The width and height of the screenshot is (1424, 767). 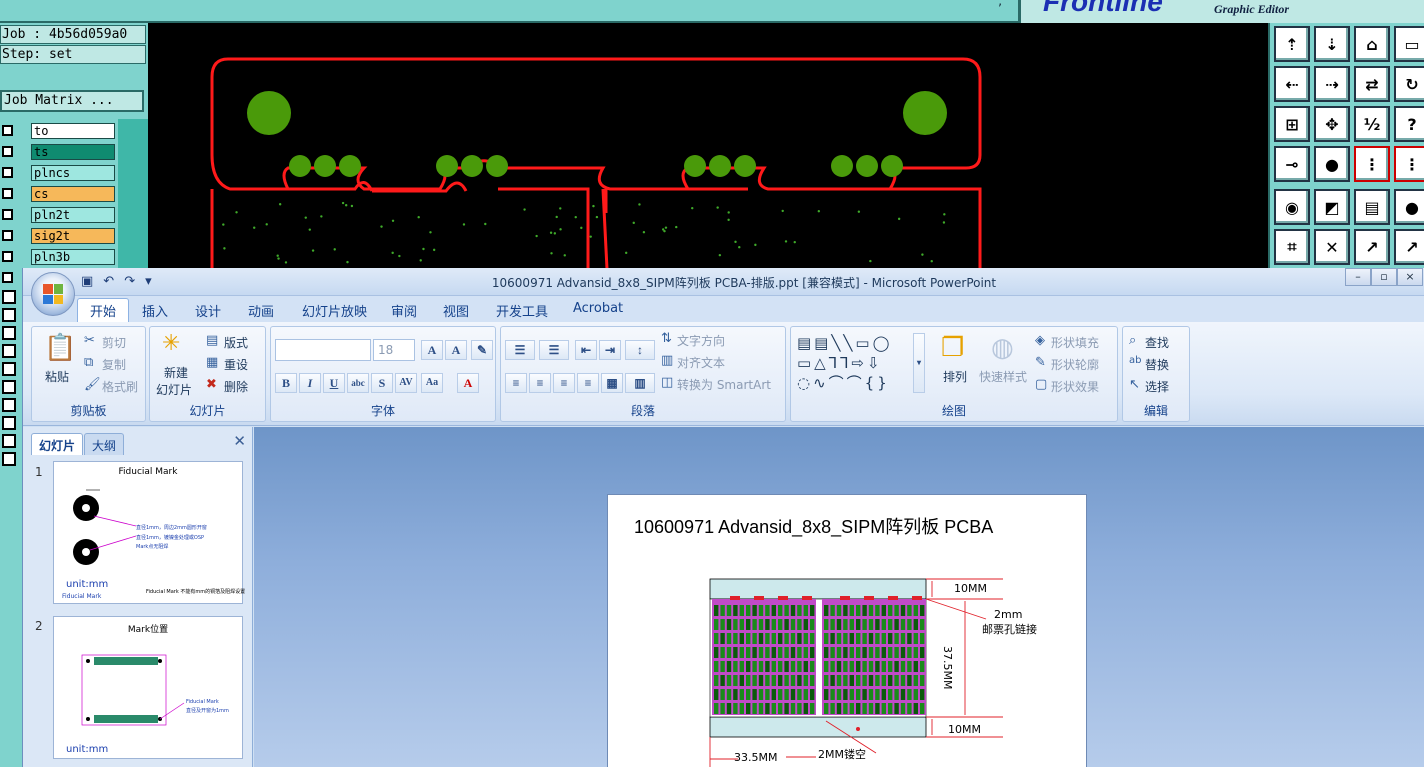 What do you see at coordinates (358, 383) in the screenshot?
I see `strikethrough-icon: abc` at bounding box center [358, 383].